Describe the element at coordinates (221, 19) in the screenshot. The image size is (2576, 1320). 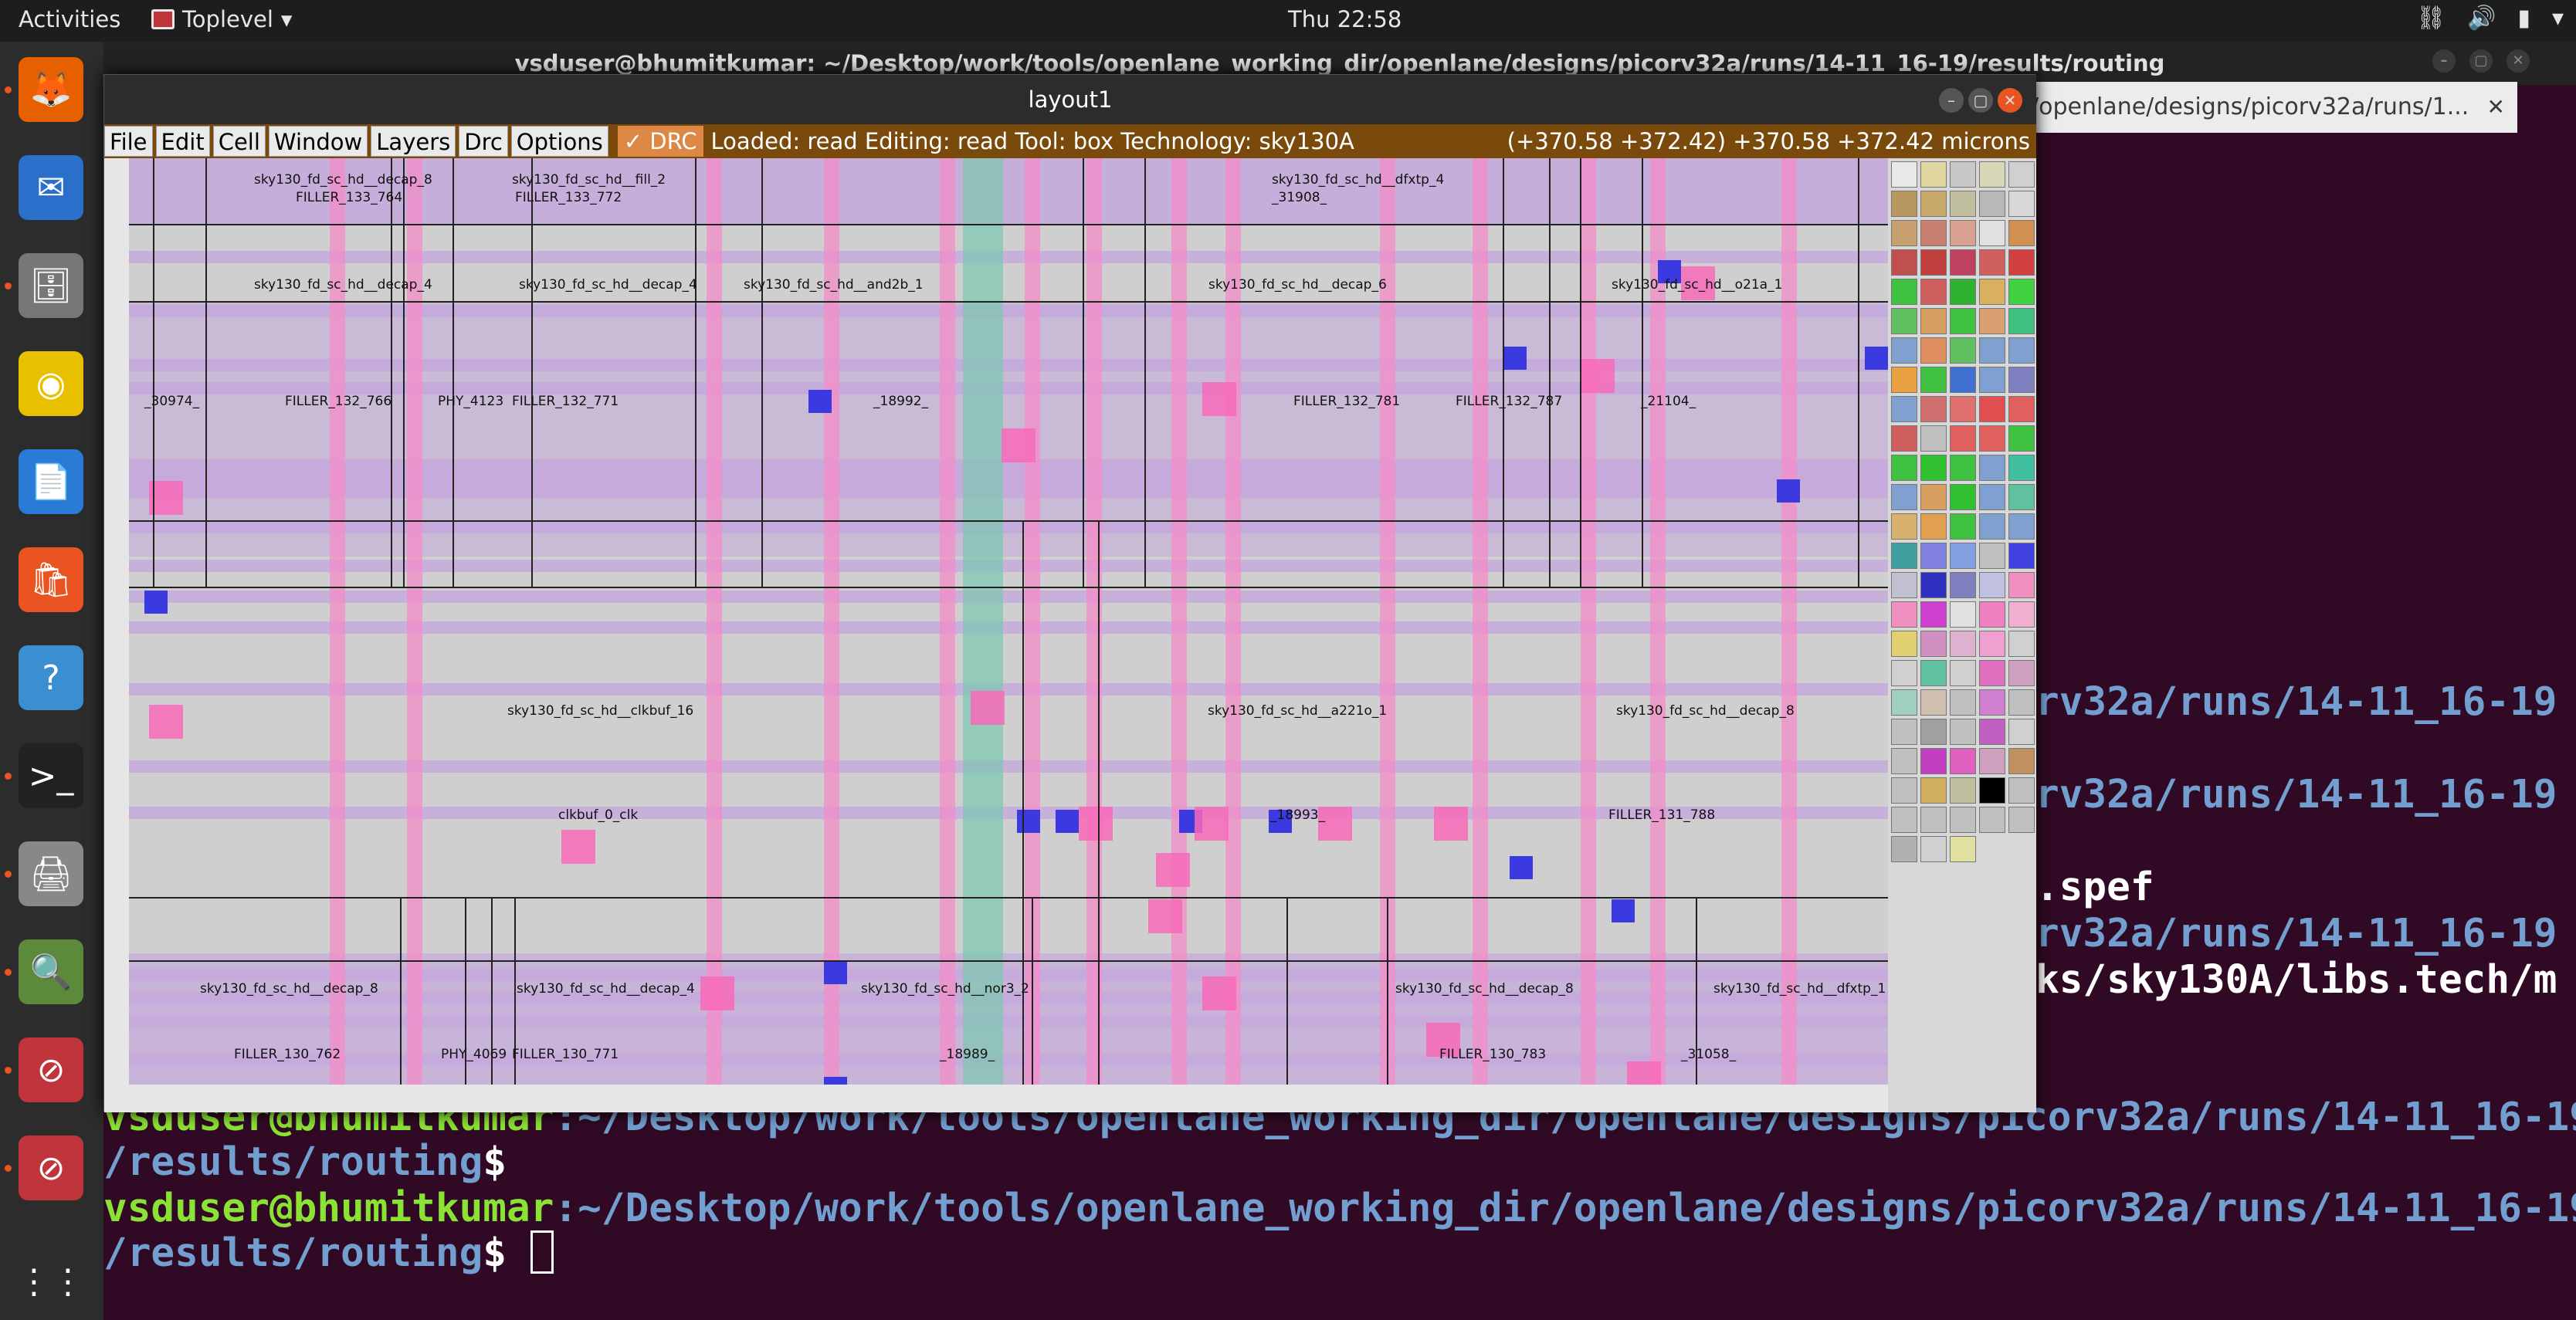
I see `app-menu: Toplevel ▾` at that location.